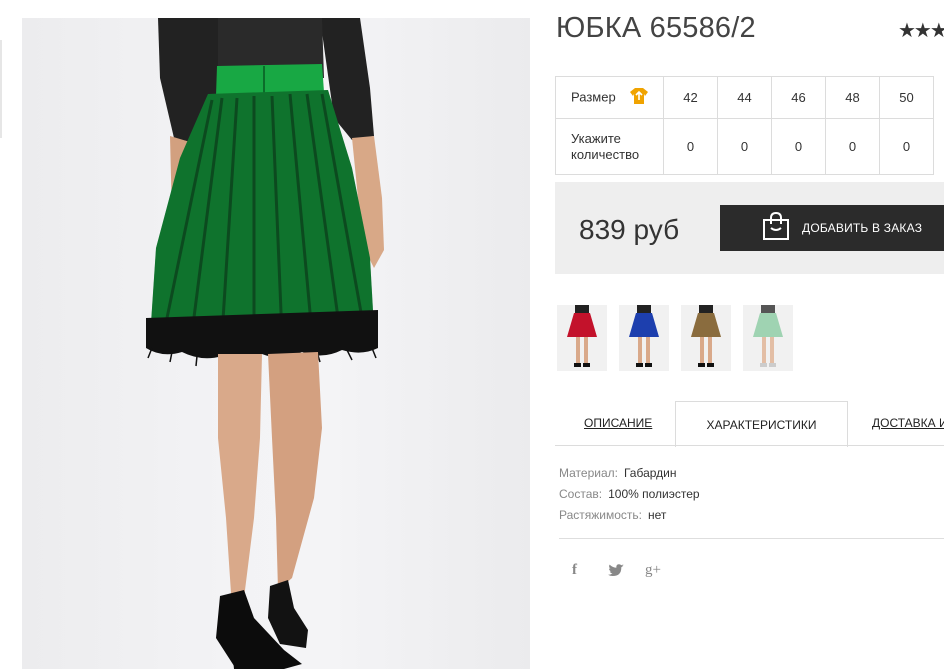  Describe the element at coordinates (654, 494) in the screenshot. I see `spec-value: 100% полиэстер` at that location.